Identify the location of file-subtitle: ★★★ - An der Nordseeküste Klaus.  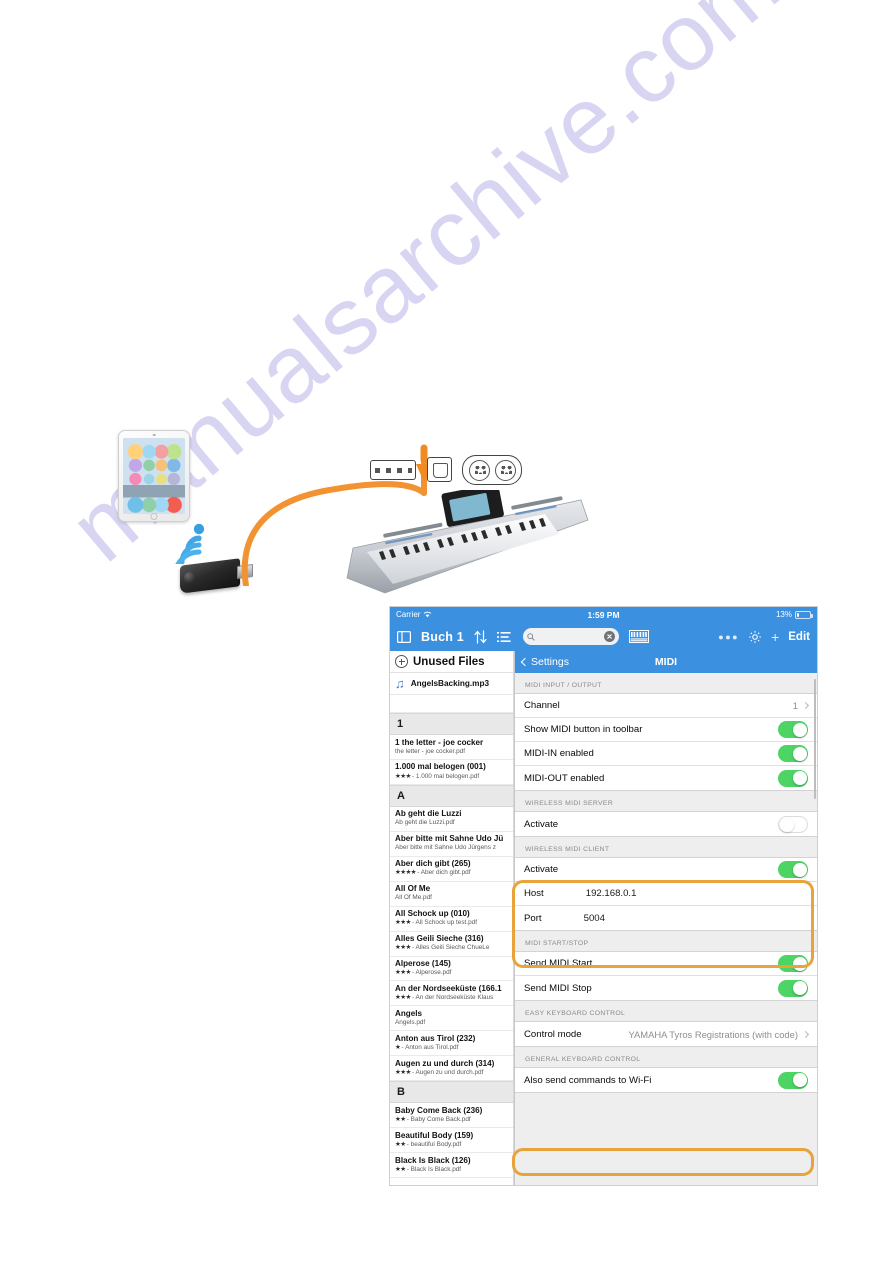
(444, 998).